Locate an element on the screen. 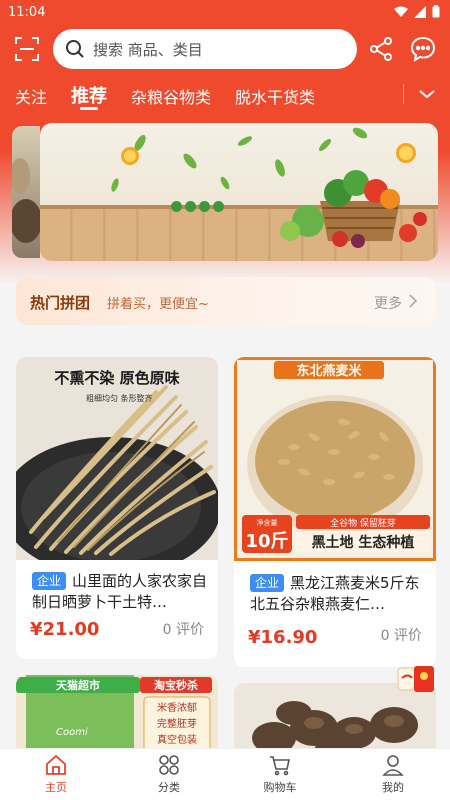 The image size is (450, 800). group-buy-title: 热门拼团 is located at coordinates (60, 303).